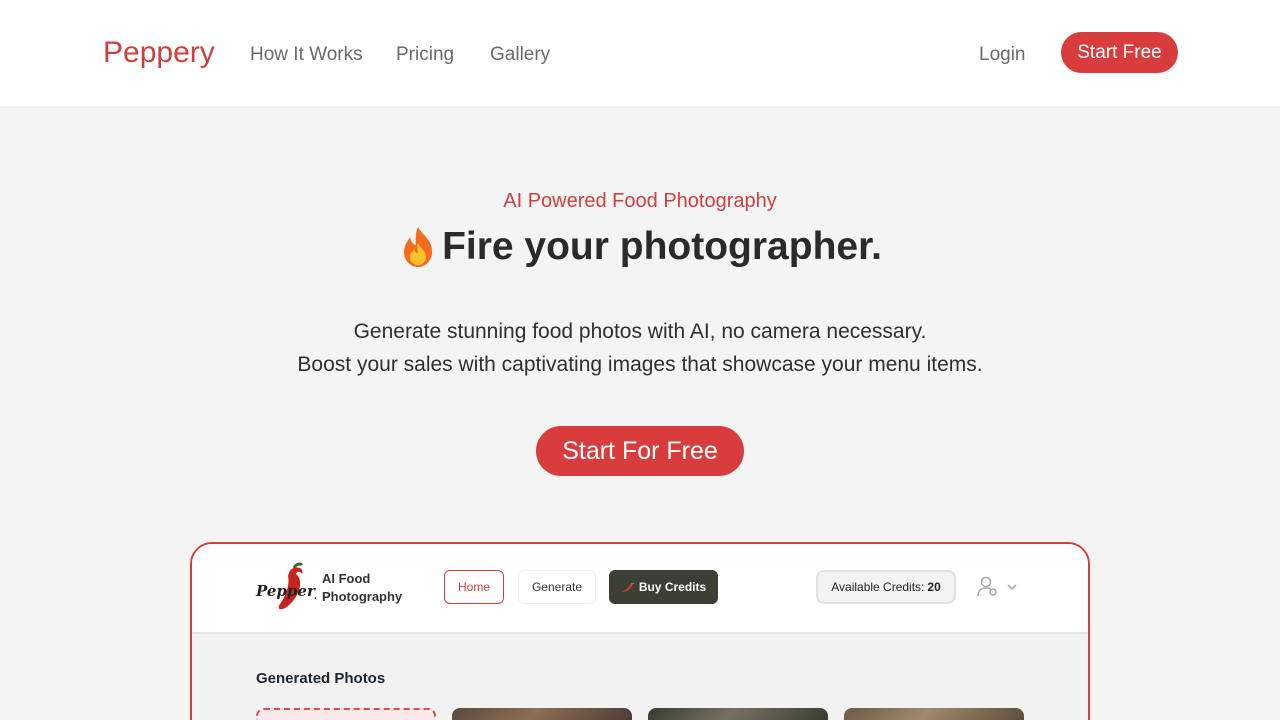  Describe the element at coordinates (640, 201) in the screenshot. I see `hero-kicker: AI Powered Food Photography` at that location.